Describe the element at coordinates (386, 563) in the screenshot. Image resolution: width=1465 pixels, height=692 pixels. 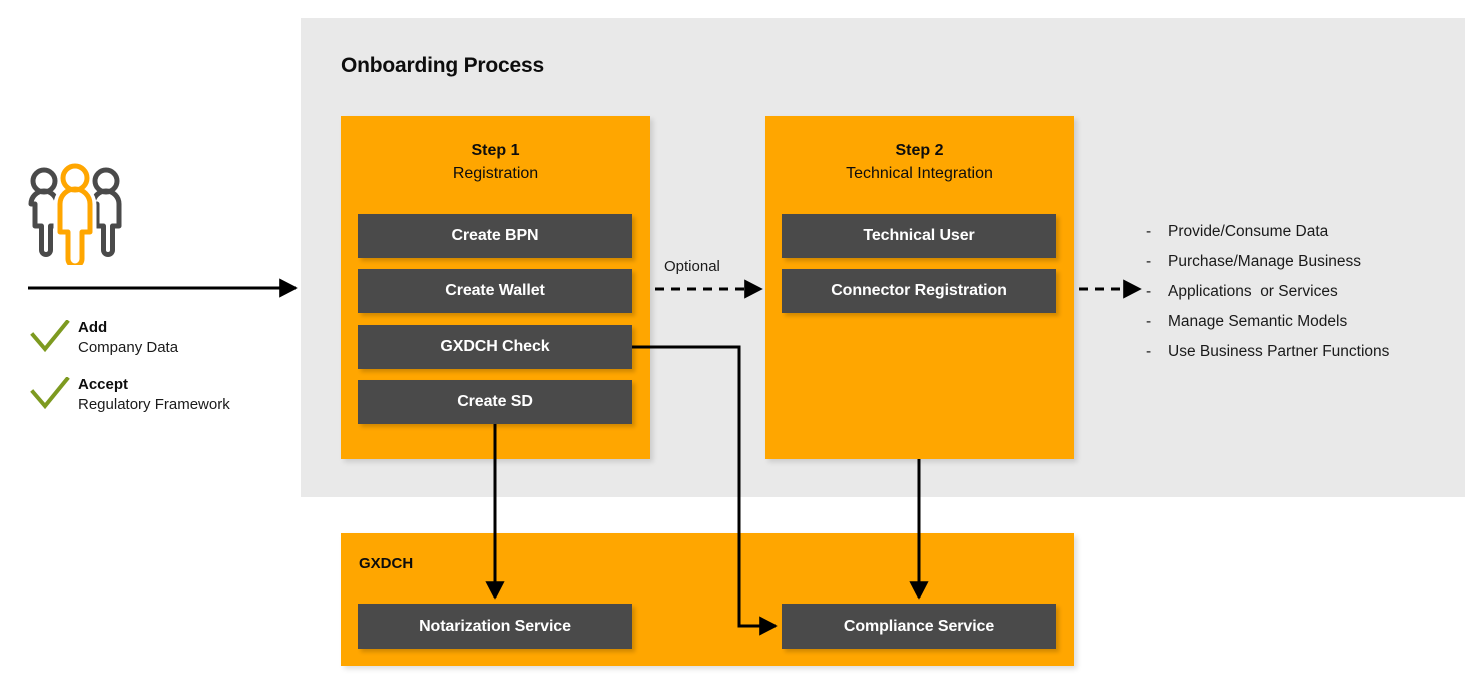
I see `gxdch-title: GXDCH` at that location.